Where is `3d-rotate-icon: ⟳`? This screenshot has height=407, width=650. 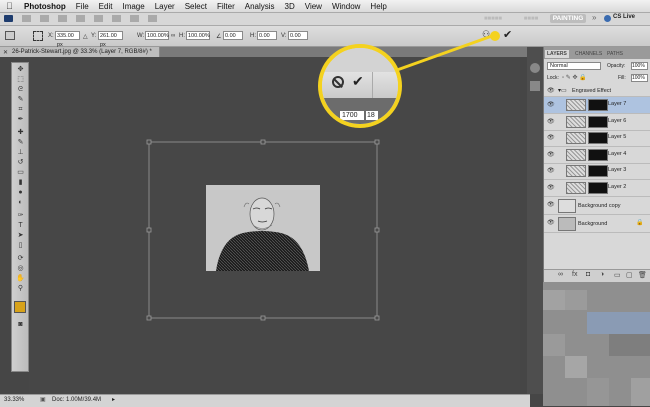
3d-rotate-icon: ⟳ is located at coordinates (20, 258).